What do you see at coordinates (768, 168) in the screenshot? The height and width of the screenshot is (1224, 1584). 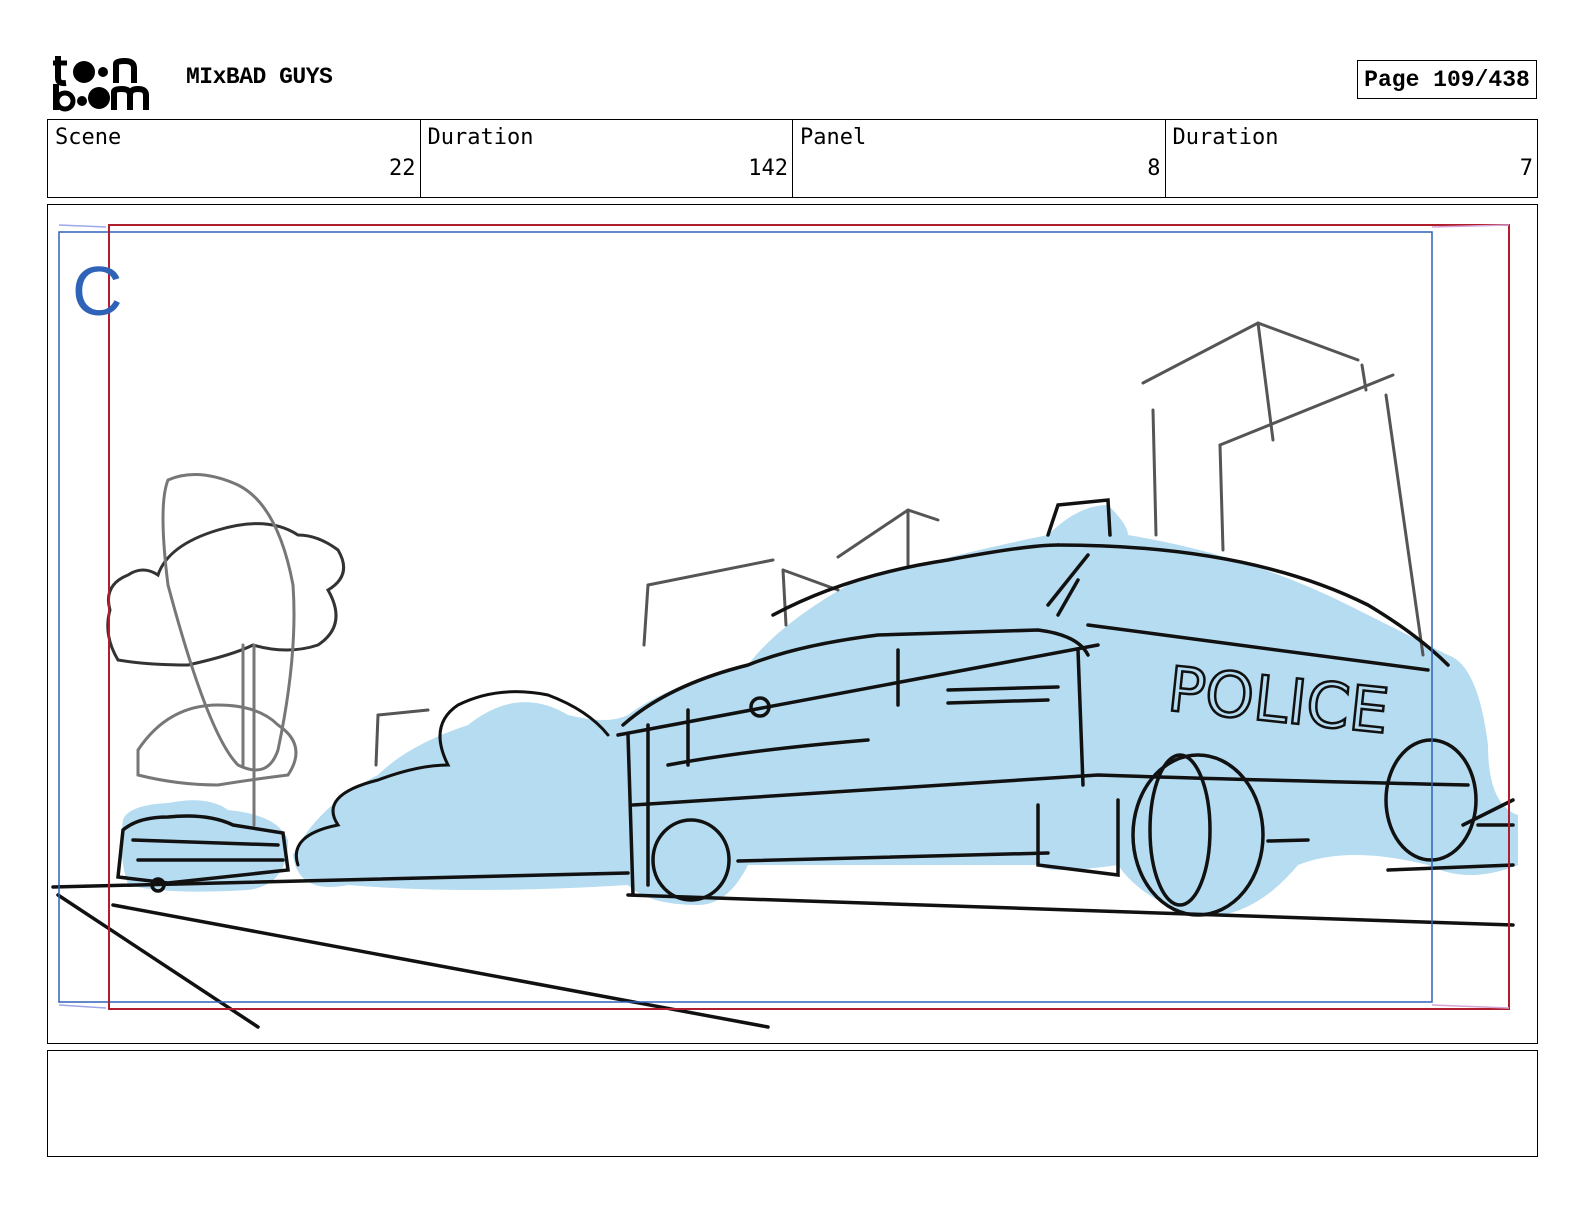 I see `scene-duration-value: 142` at bounding box center [768, 168].